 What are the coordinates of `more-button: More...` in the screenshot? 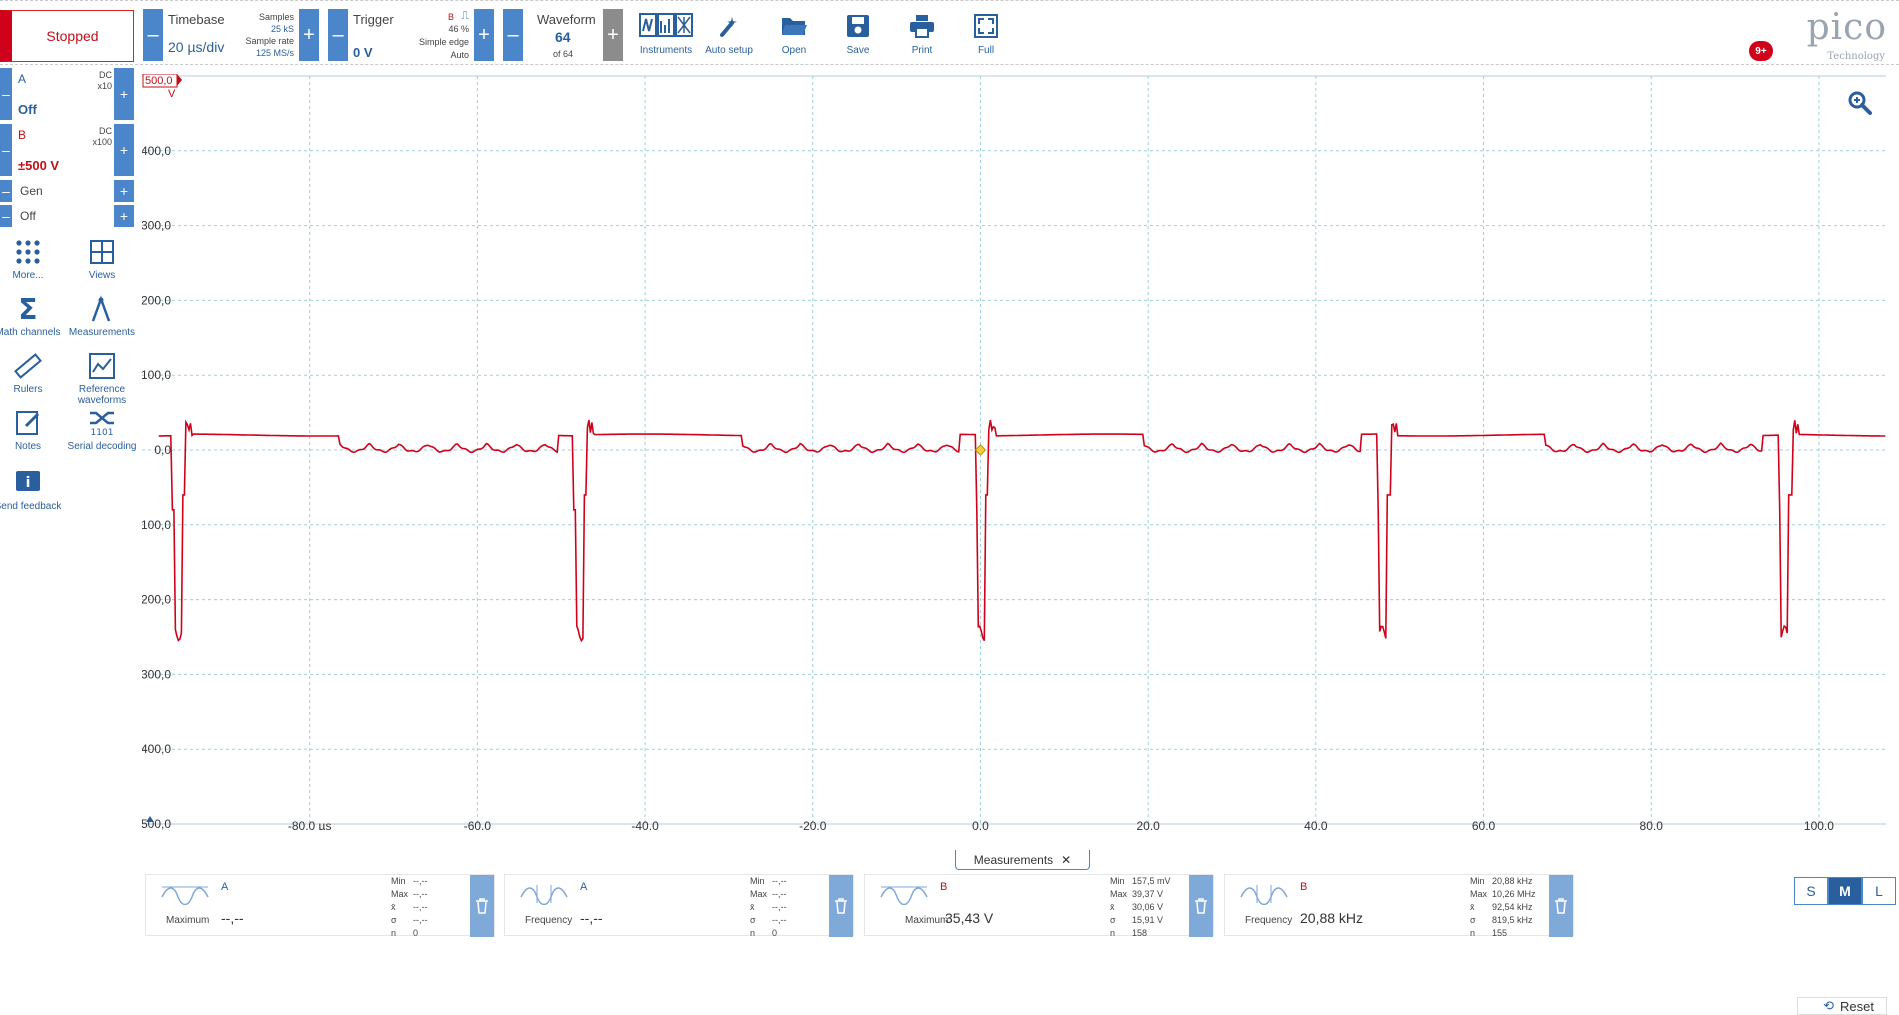 It's located at (31, 259).